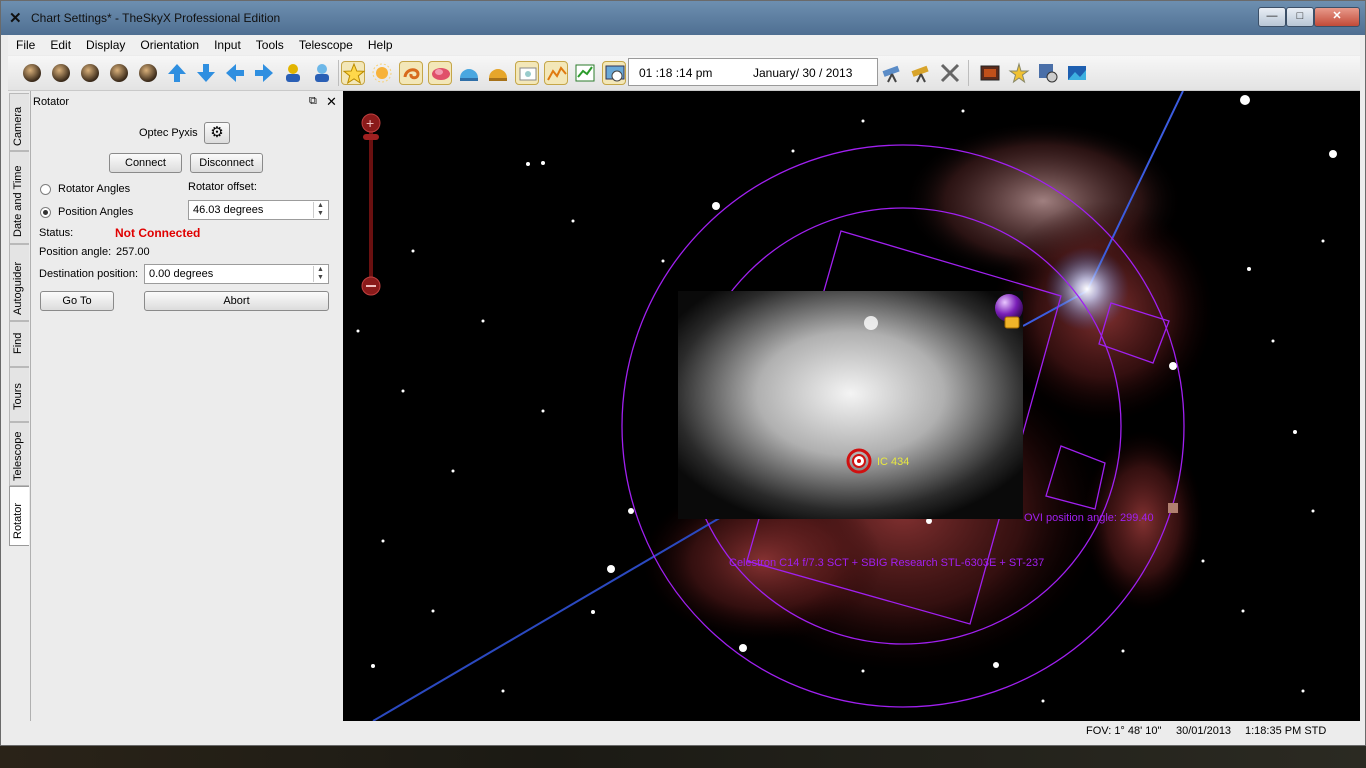 The height and width of the screenshot is (768, 1366). I want to click on status-value: Not Connected, so click(158, 233).